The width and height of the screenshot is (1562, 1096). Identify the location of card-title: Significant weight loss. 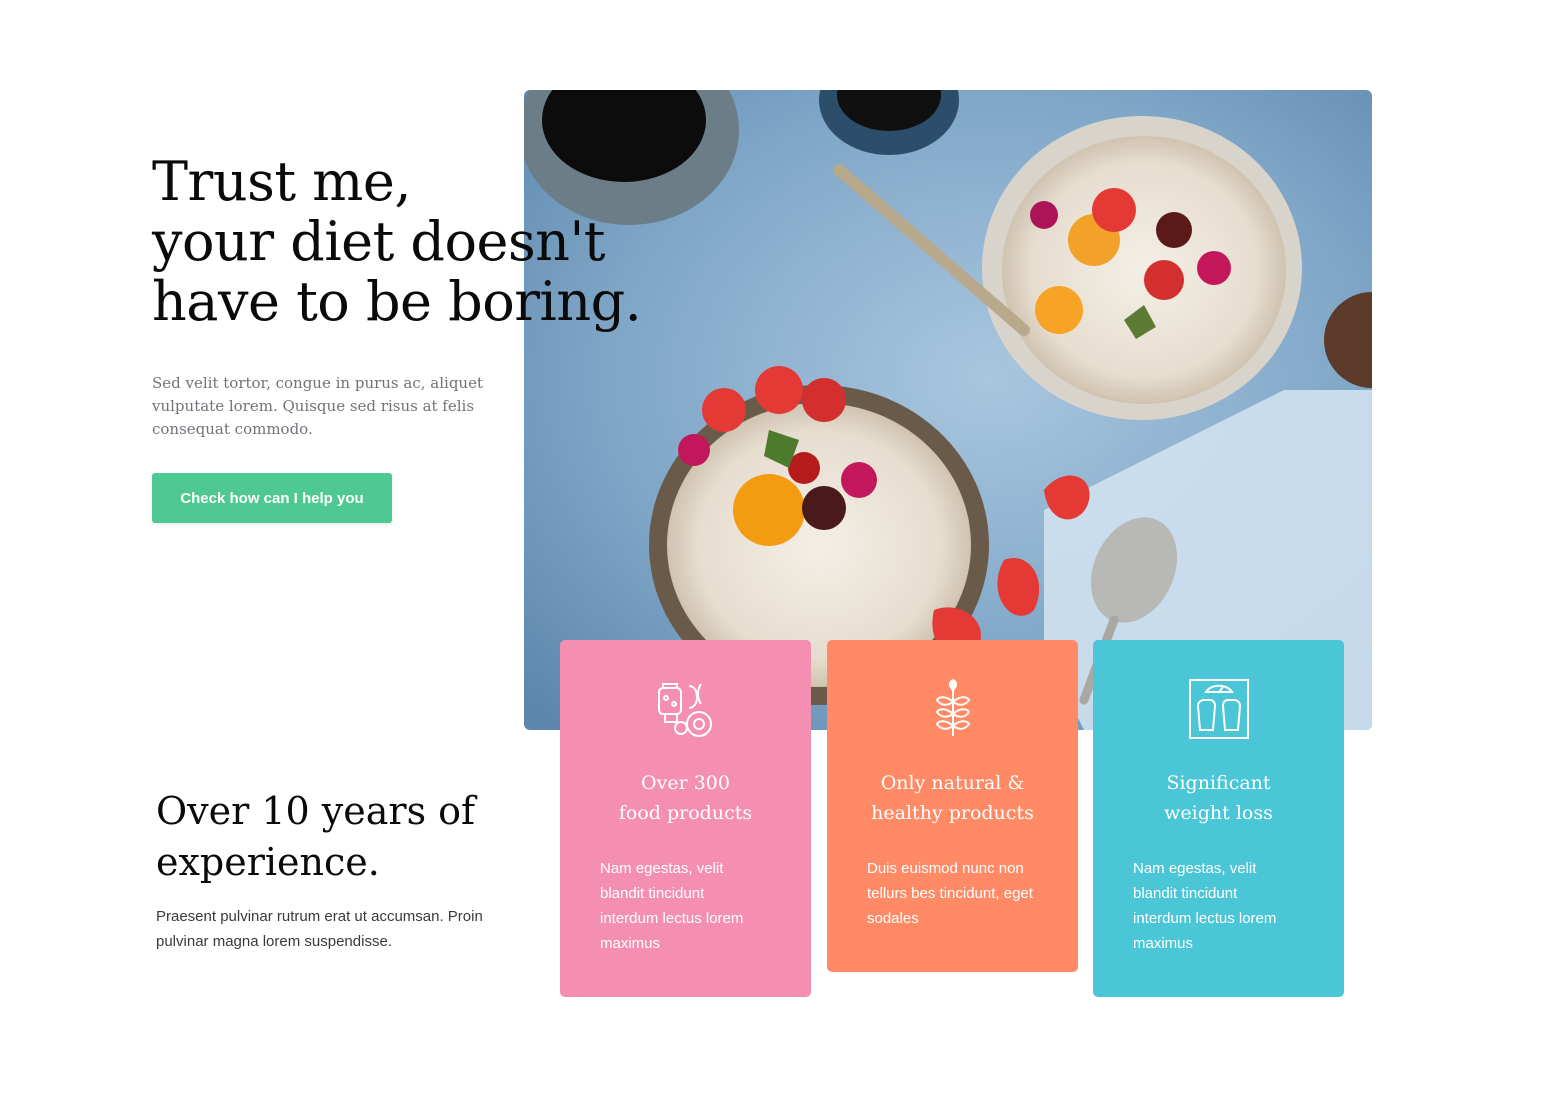
(1218, 798).